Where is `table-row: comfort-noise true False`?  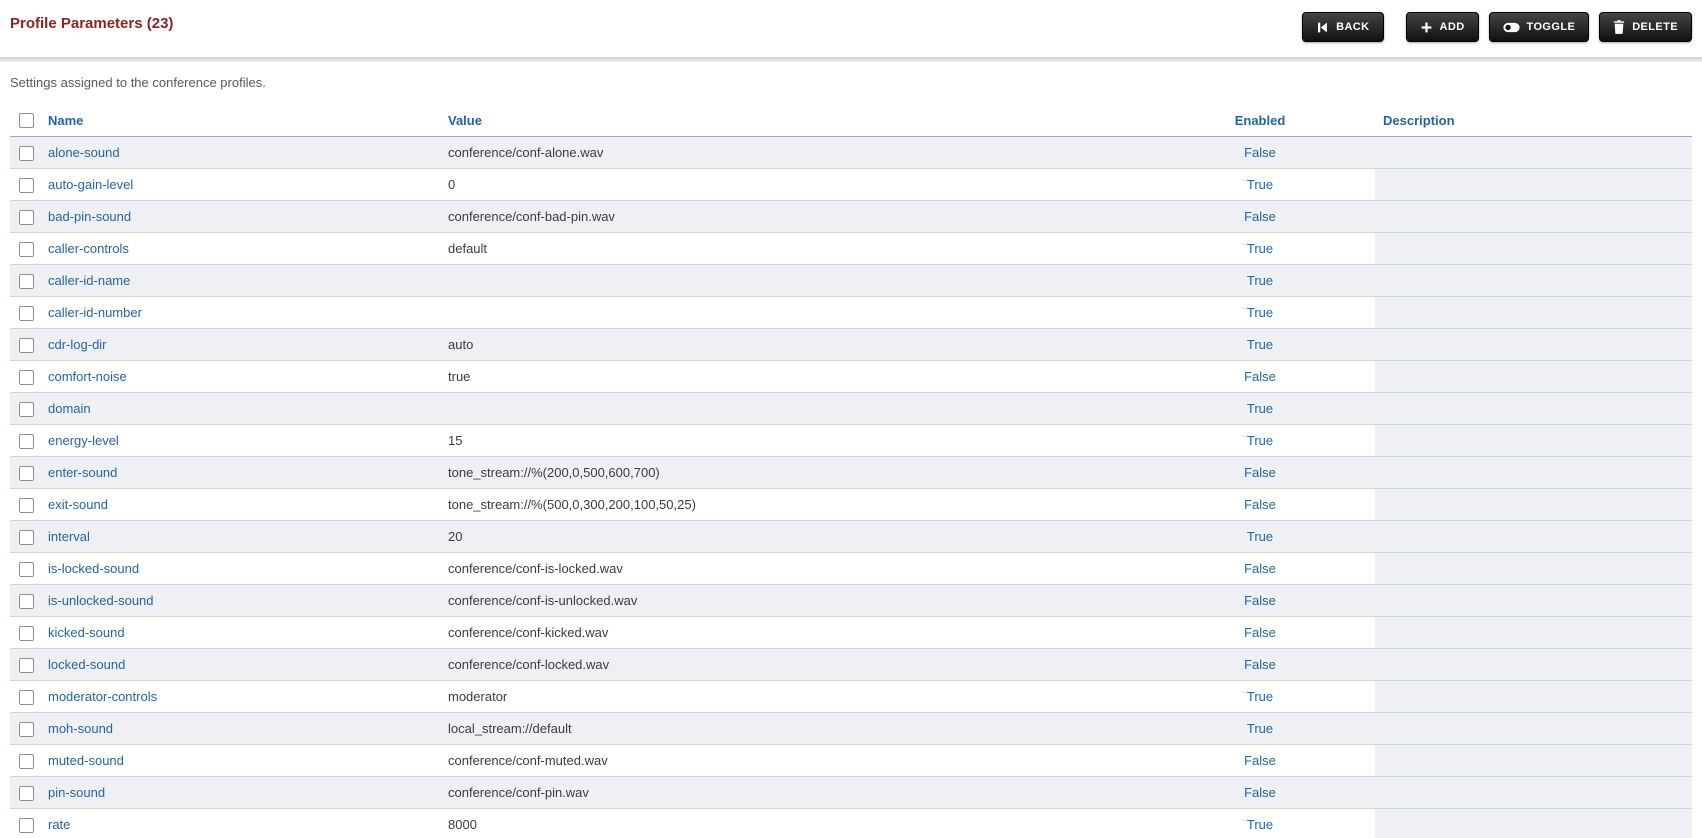
table-row: comfort-noise true False is located at coordinates (851, 376).